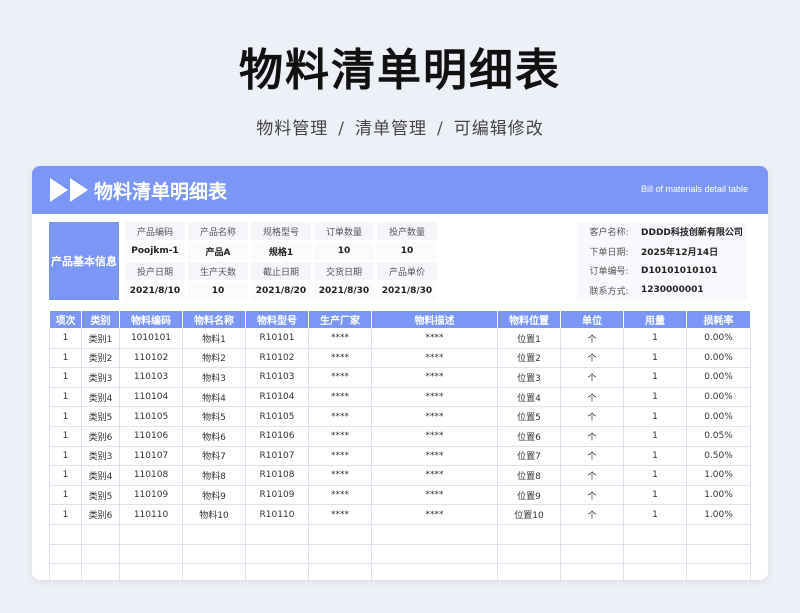 This screenshot has height=613, width=800. I want to click on table-cell: 物料1, so click(214, 338).